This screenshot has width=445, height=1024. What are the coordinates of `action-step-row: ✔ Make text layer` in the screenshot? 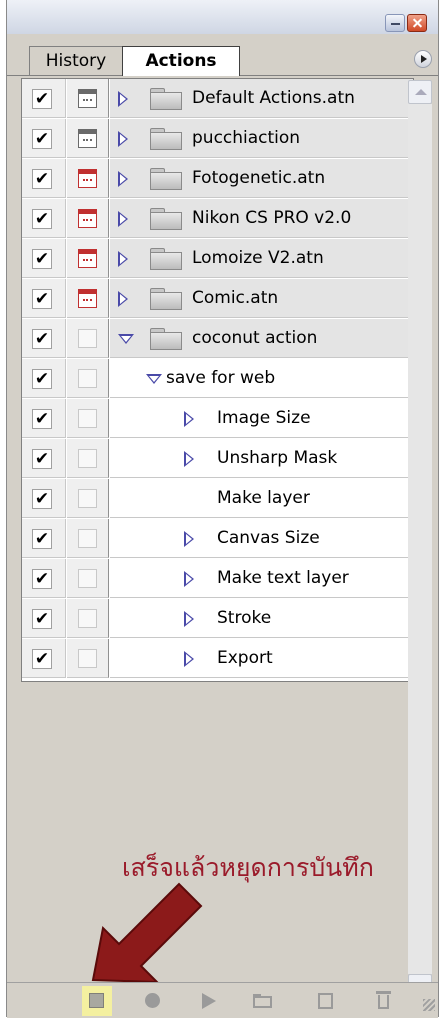 It's located at (217, 579).